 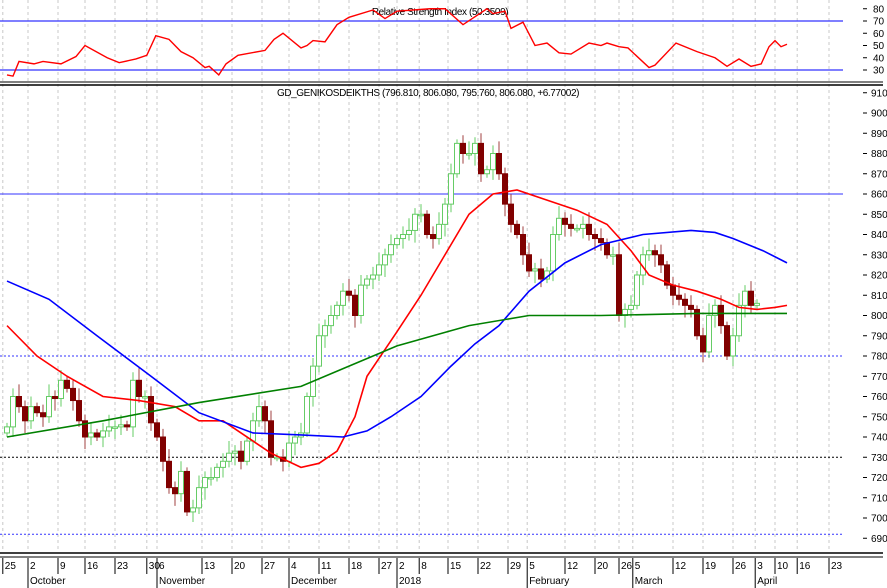 I want to click on date-tick-label: 20, so click(x=240, y=566).